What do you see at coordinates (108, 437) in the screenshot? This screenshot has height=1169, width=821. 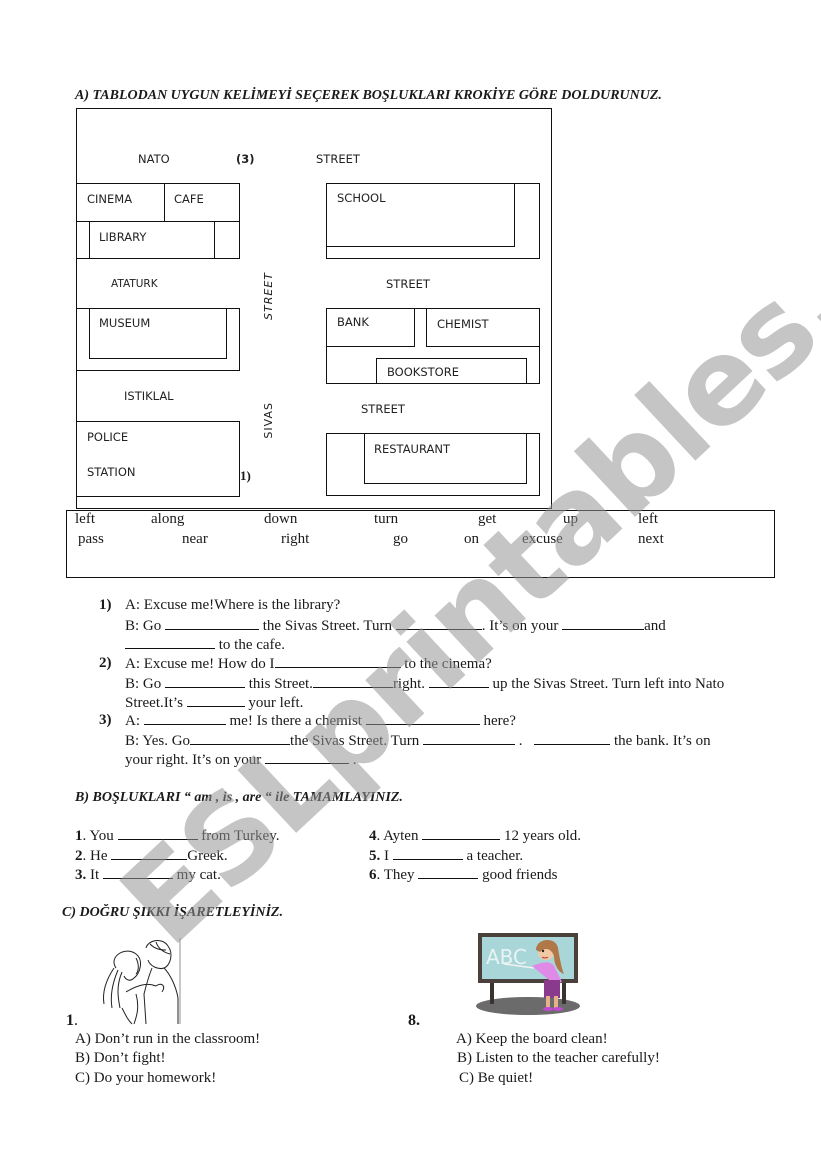 I see `label-police: POLICE` at bounding box center [108, 437].